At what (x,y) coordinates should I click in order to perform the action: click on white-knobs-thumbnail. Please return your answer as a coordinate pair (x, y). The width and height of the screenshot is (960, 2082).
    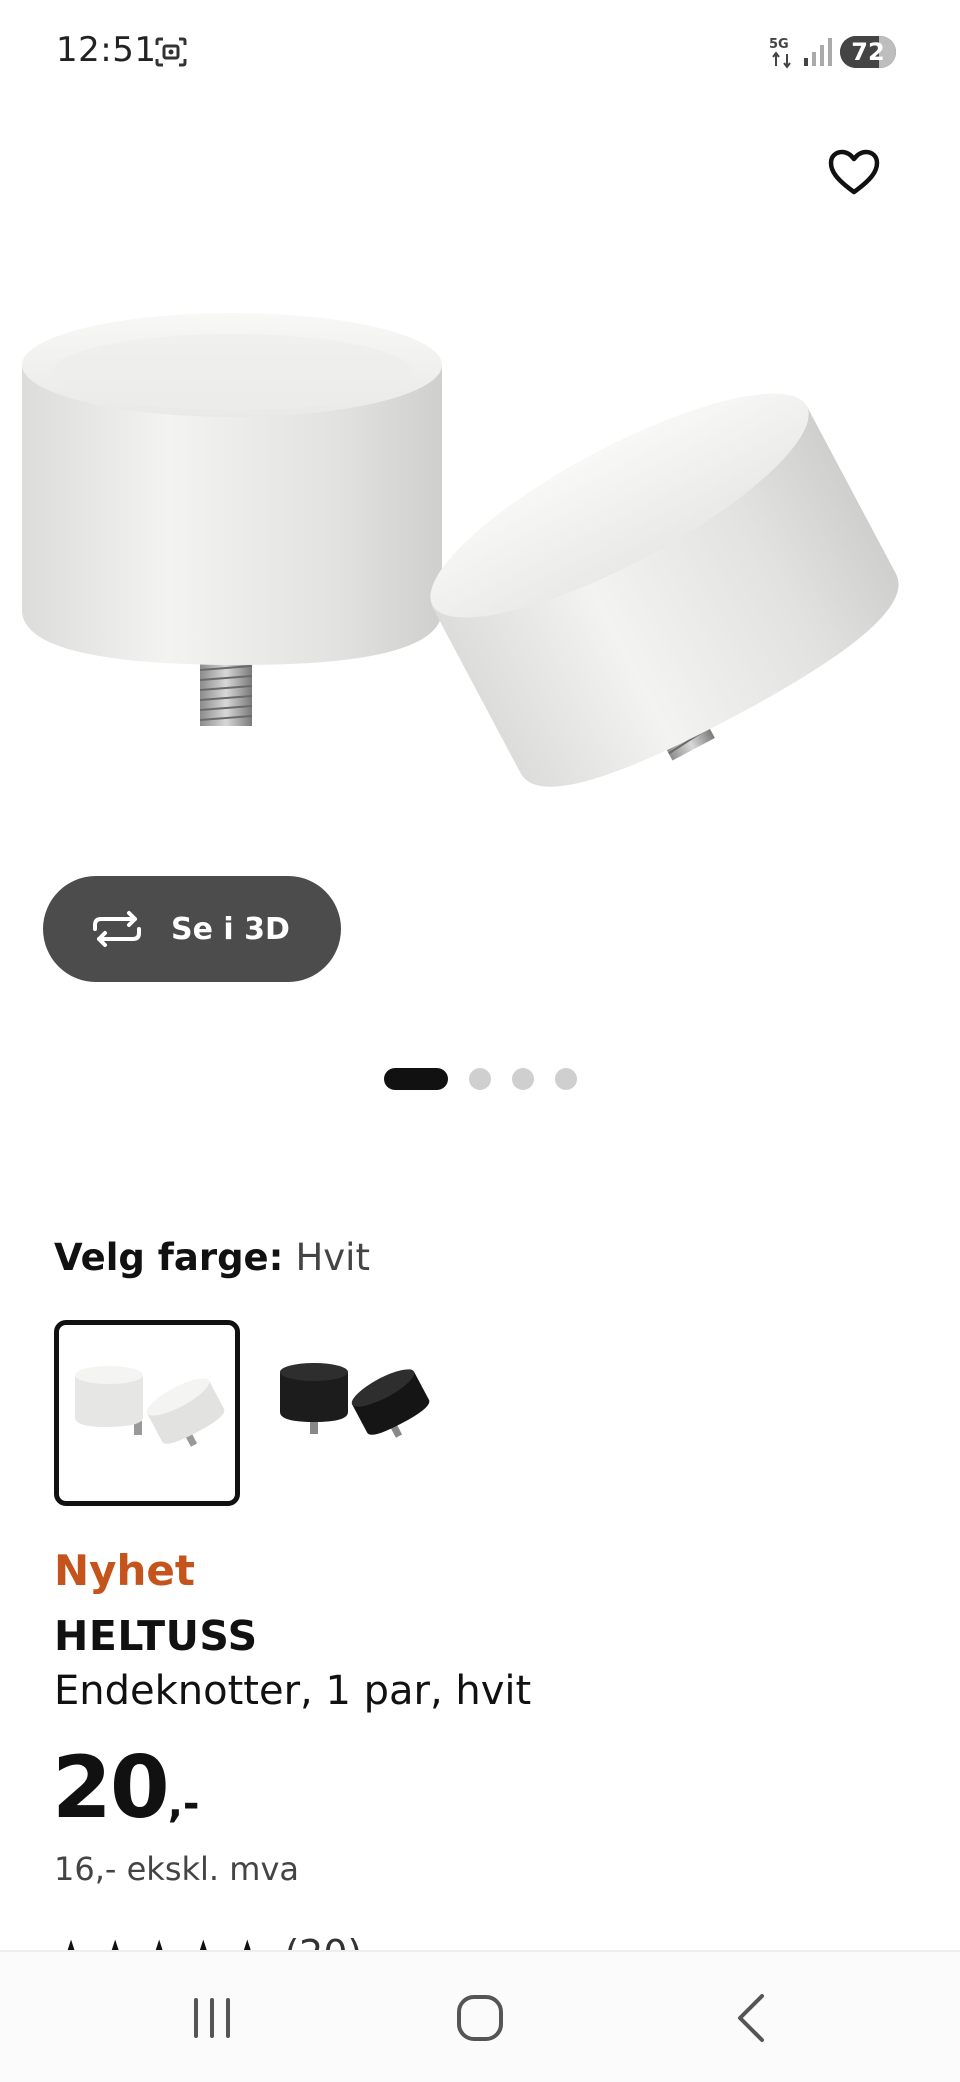
    Looking at the image, I should click on (150, 1406).